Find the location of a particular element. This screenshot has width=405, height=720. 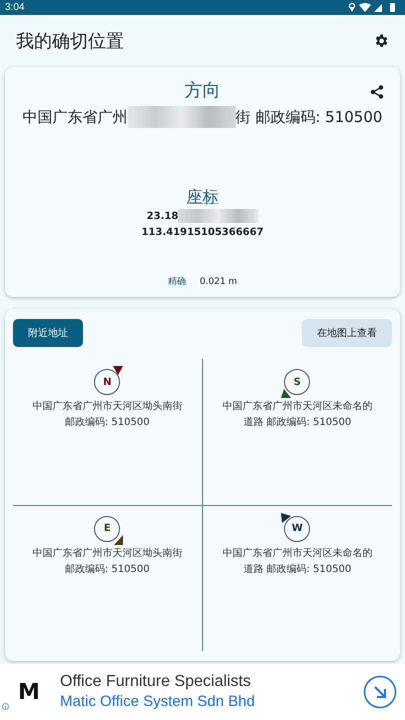

accuracy-value: 0.021 m is located at coordinates (219, 282).